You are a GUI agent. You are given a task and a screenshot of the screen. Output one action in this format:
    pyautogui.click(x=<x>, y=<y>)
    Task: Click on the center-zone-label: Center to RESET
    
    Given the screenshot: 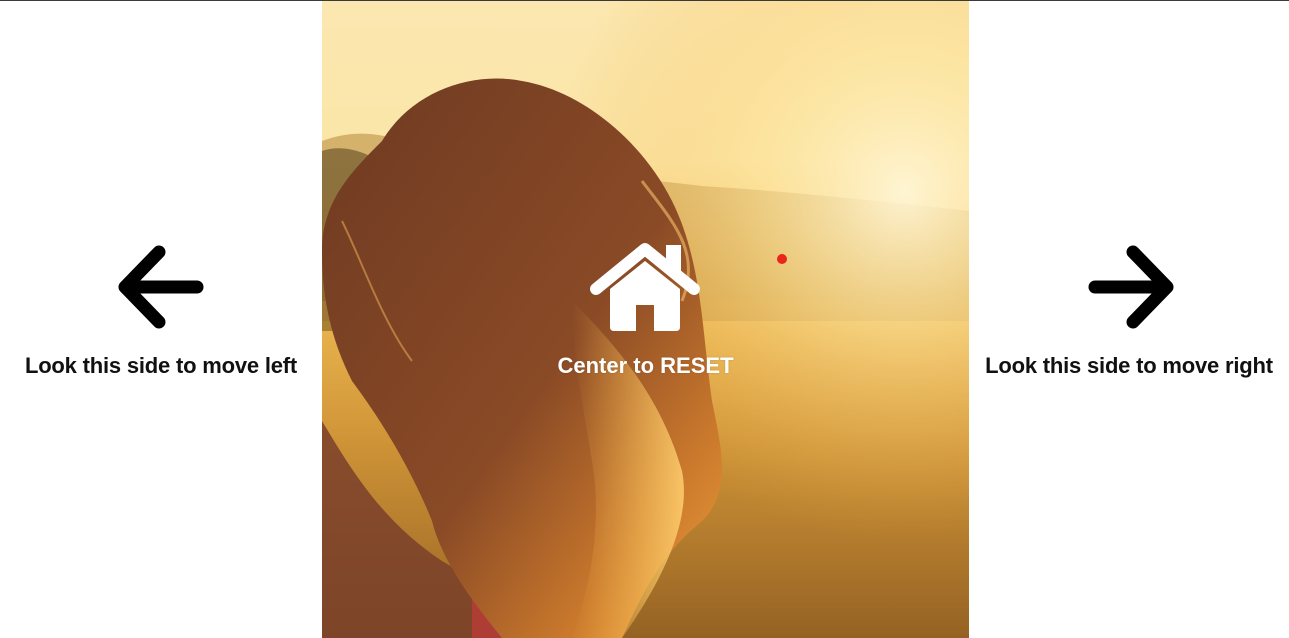 What is the action you would take?
    pyautogui.click(x=645, y=365)
    